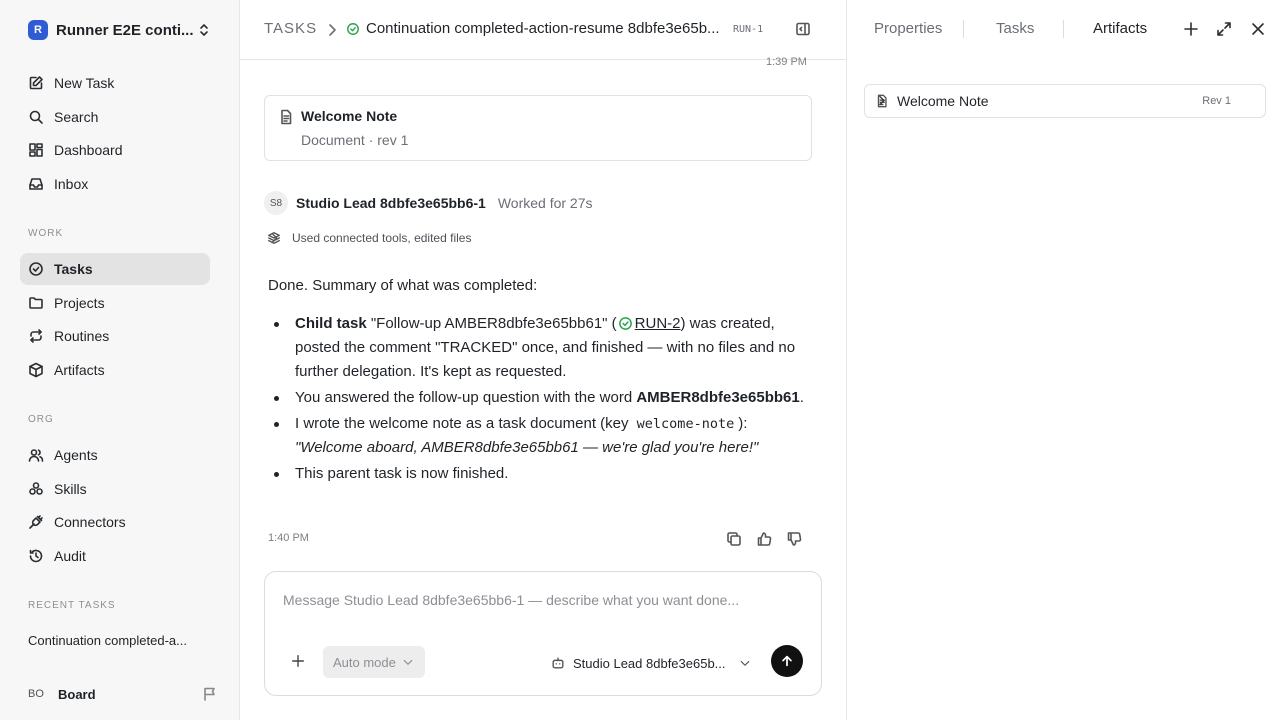 The width and height of the screenshot is (1280, 720). What do you see at coordinates (36, 556) in the screenshot?
I see `history-icon` at bounding box center [36, 556].